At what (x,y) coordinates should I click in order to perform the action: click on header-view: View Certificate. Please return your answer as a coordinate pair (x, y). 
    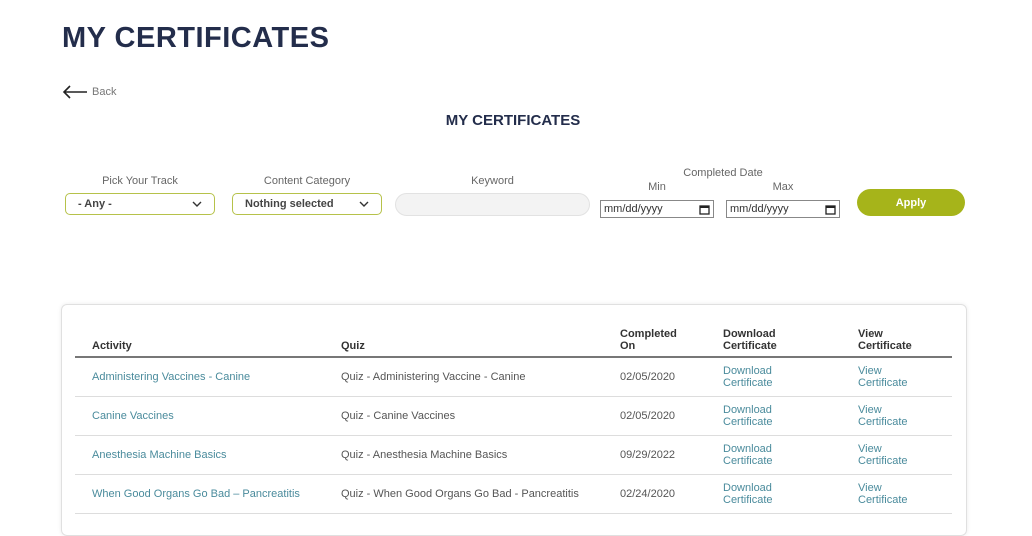
    Looking at the image, I should click on (896, 338).